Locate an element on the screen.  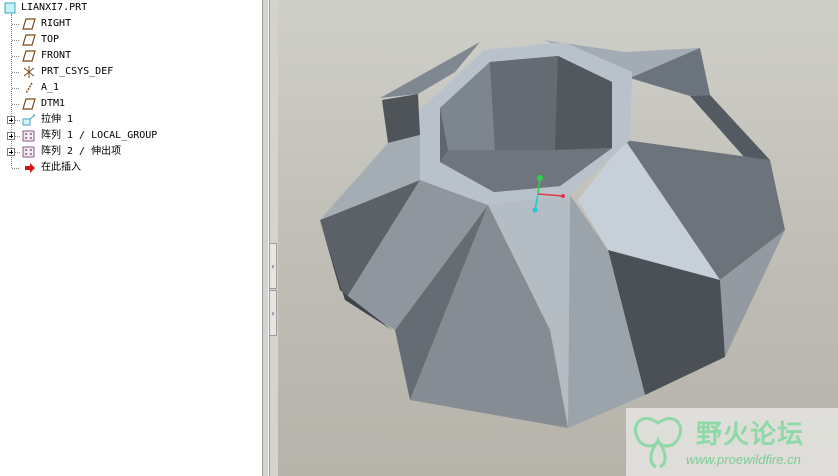
chevron-right-icon: › is located at coordinates (273, 313).